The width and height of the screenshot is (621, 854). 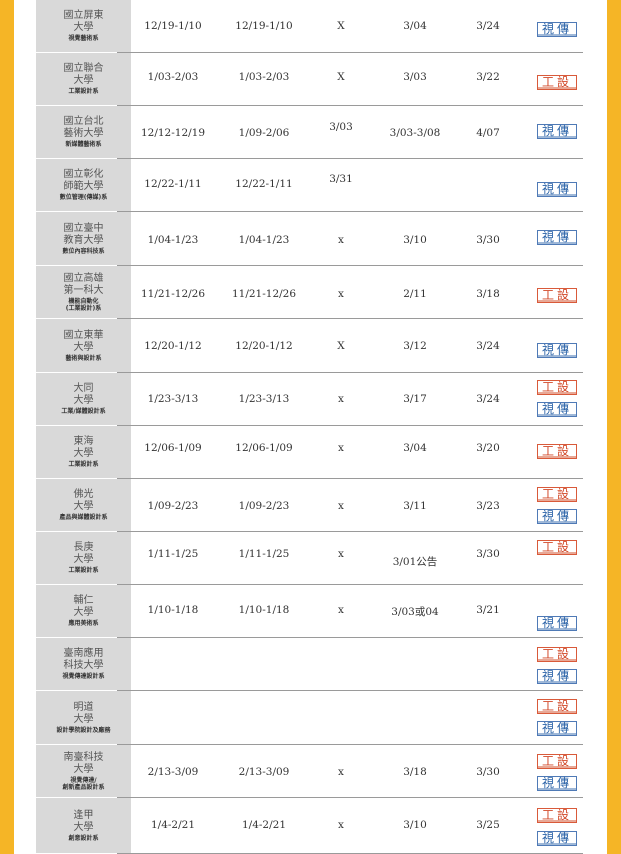 What do you see at coordinates (264, 772) in the screenshot?
I see `payment-date: 2/13-3/09` at bounding box center [264, 772].